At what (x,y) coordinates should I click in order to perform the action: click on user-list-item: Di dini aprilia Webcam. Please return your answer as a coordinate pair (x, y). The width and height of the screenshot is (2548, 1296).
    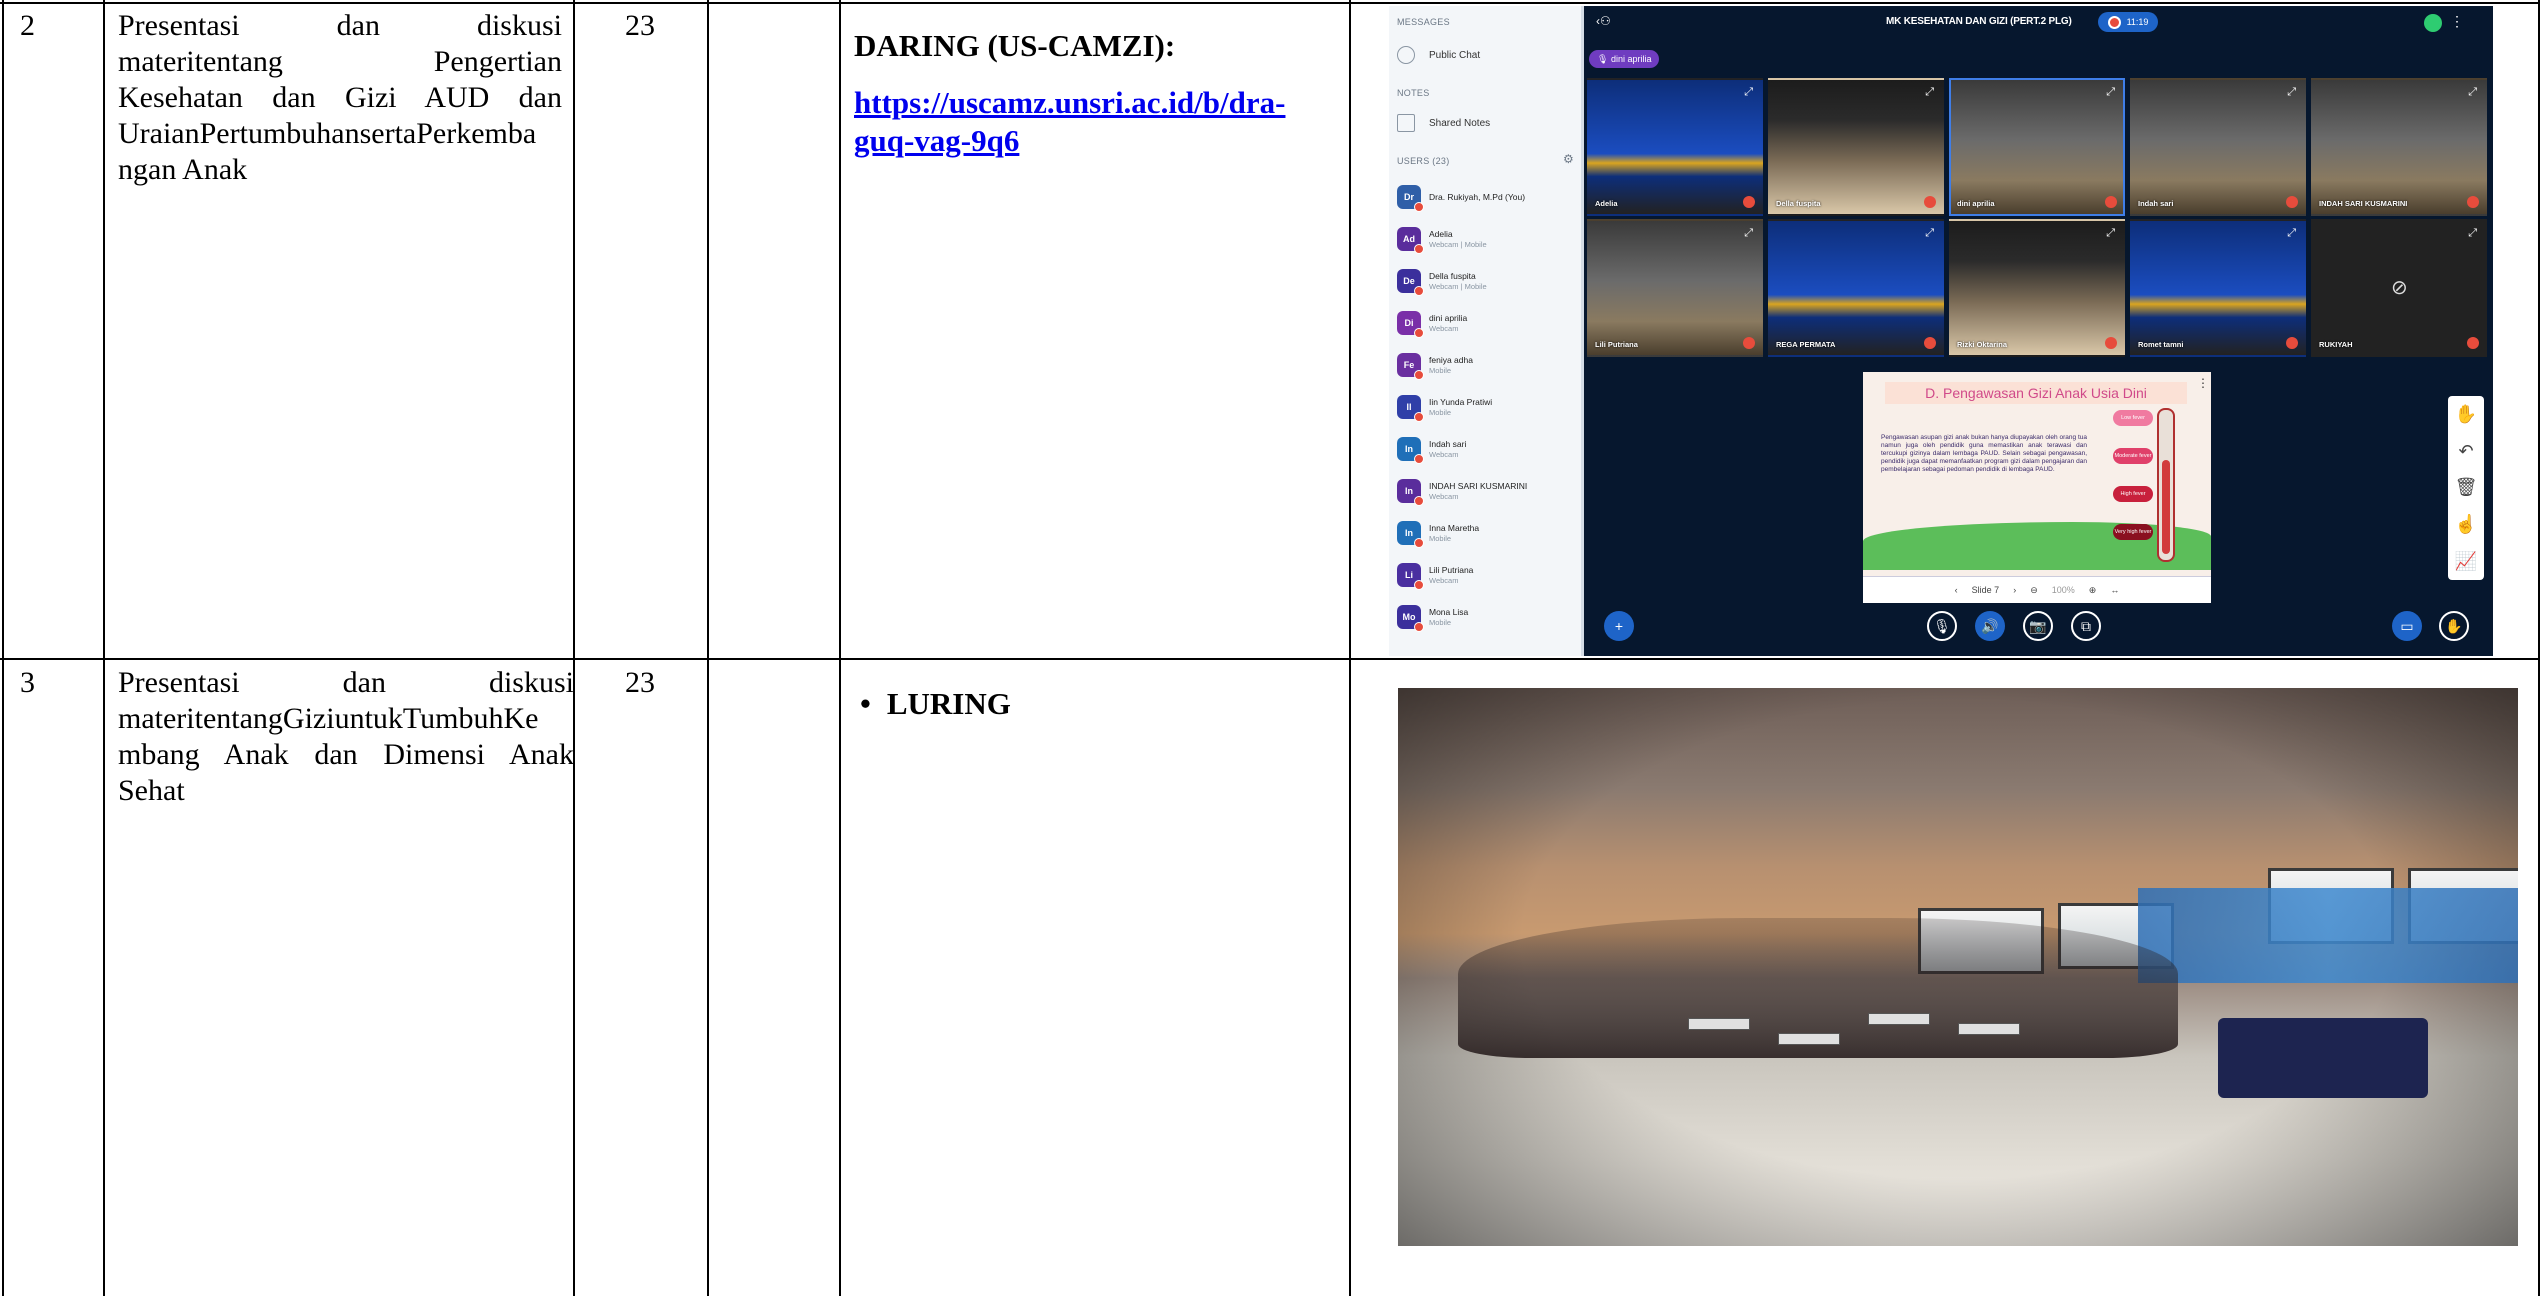
    Looking at the image, I should click on (1487, 323).